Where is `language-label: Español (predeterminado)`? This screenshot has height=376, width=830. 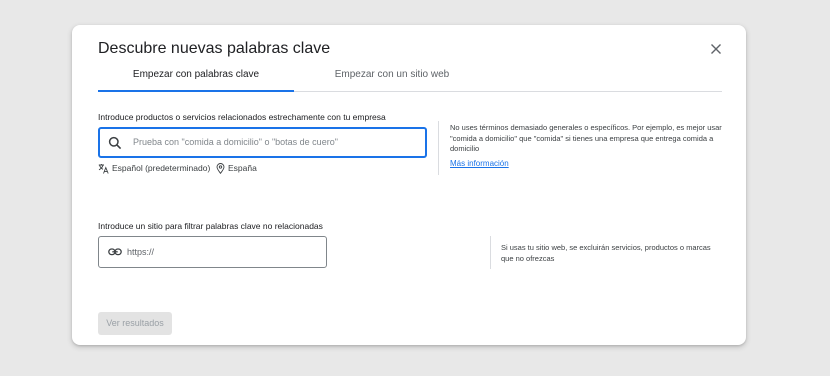
language-label: Español (predeterminado) is located at coordinates (161, 168).